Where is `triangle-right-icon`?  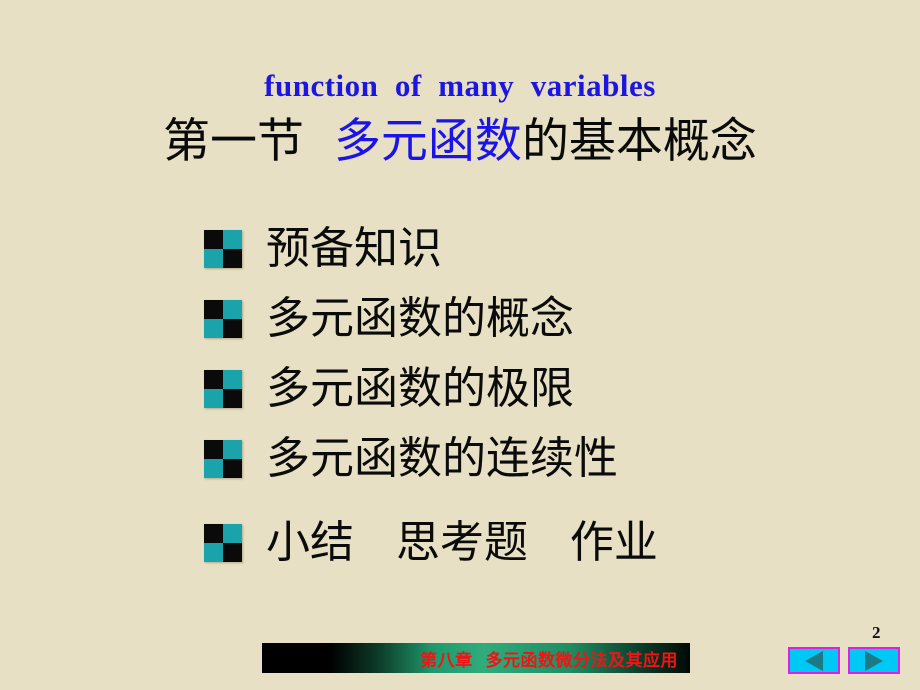
triangle-right-icon is located at coordinates (874, 660).